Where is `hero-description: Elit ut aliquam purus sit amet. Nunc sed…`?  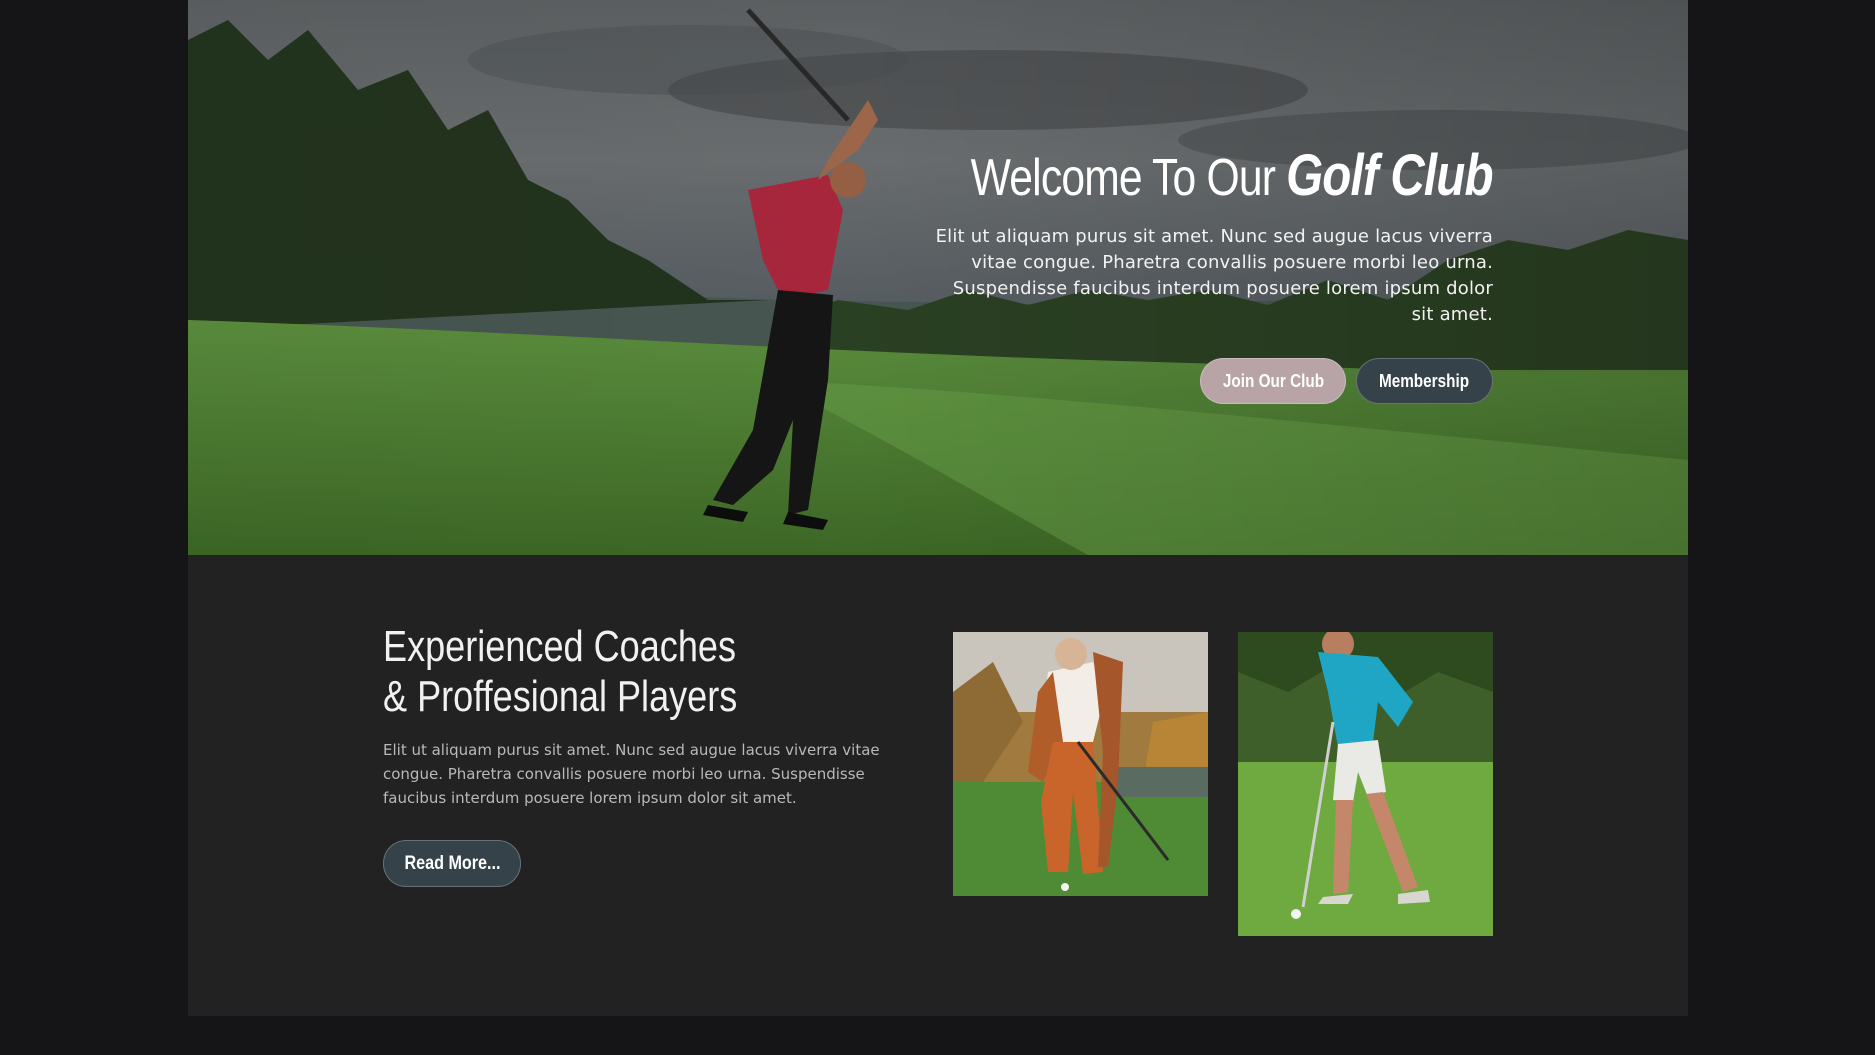
hero-description: Elit ut aliquam purus sit amet. Nunc sed… is located at coordinates (1214, 275).